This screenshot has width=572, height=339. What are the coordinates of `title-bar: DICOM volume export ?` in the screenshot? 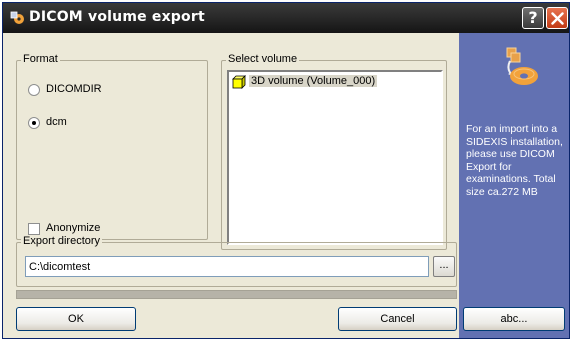 It's located at (286, 18).